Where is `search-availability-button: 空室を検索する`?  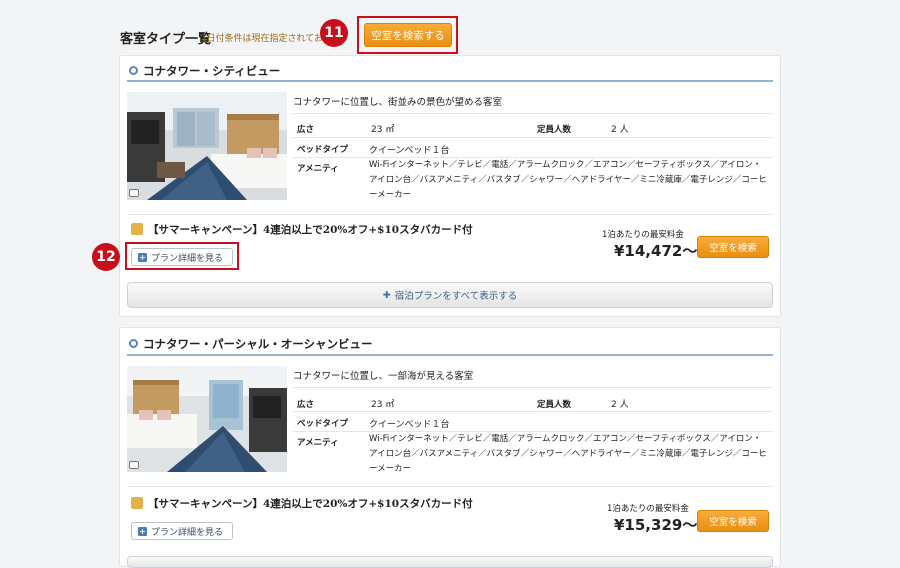 search-availability-button: 空室を検索する is located at coordinates (408, 35).